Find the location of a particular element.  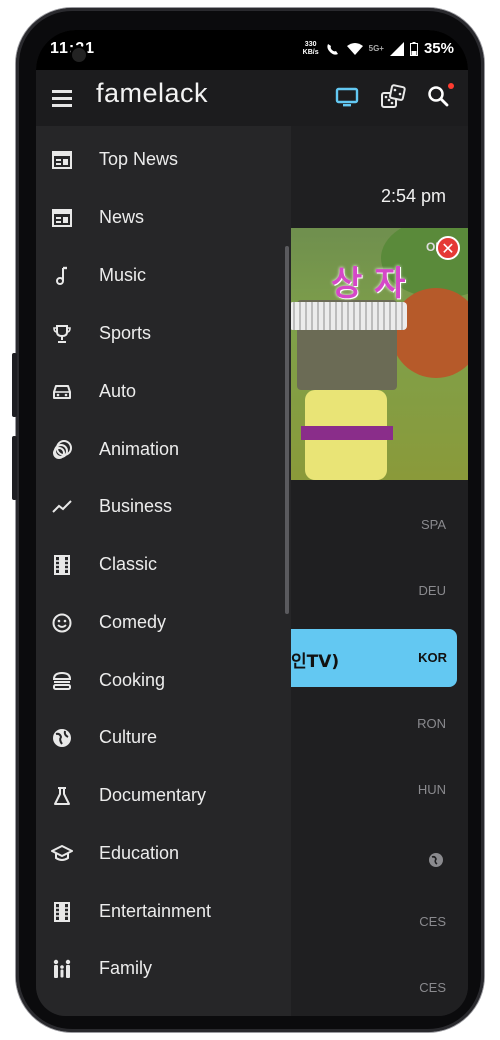

drawer-item-label: Top News is located at coordinates (139, 159).